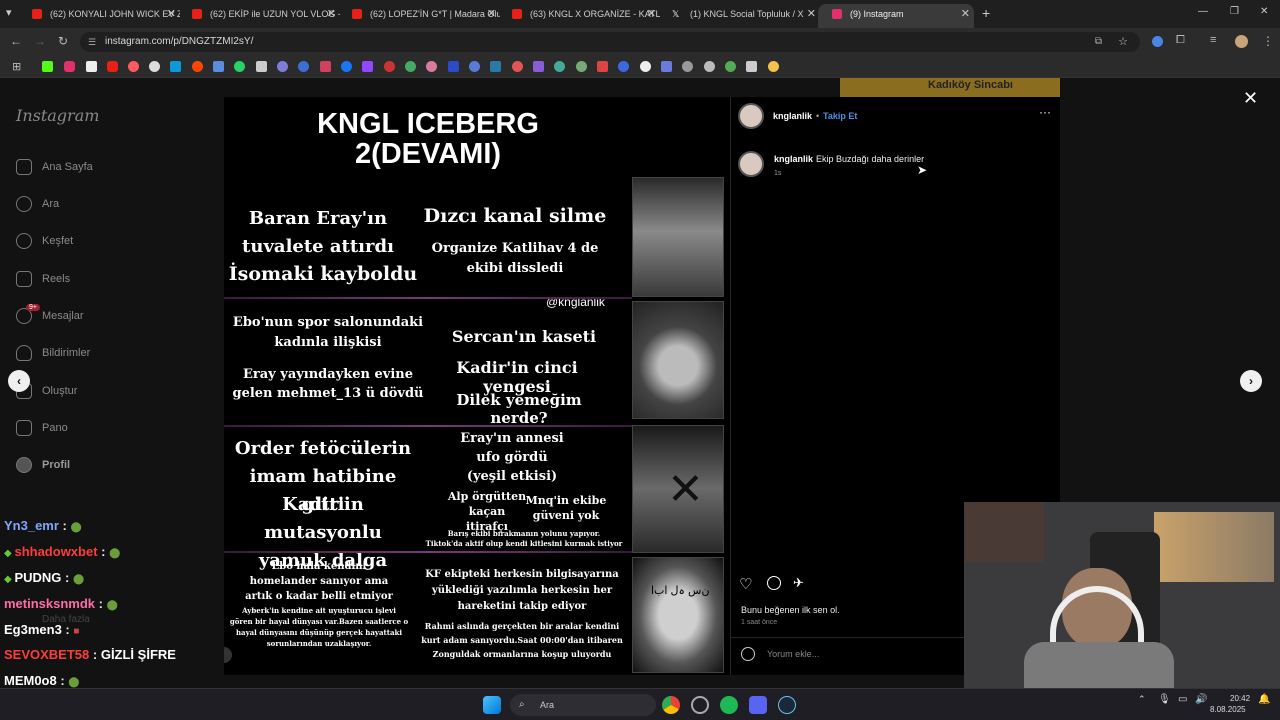 This screenshot has height=720, width=1280. I want to click on microphone-icon: 🎙, so click(1164, 699).